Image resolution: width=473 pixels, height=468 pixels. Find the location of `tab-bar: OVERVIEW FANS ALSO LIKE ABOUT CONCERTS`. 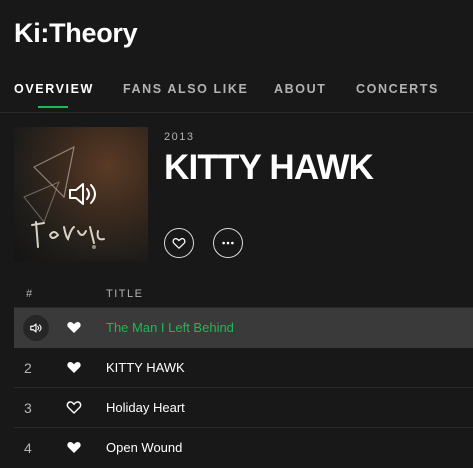

tab-bar: OVERVIEW FANS ALSO LIKE ABOUT CONCERTS is located at coordinates (236, 97).